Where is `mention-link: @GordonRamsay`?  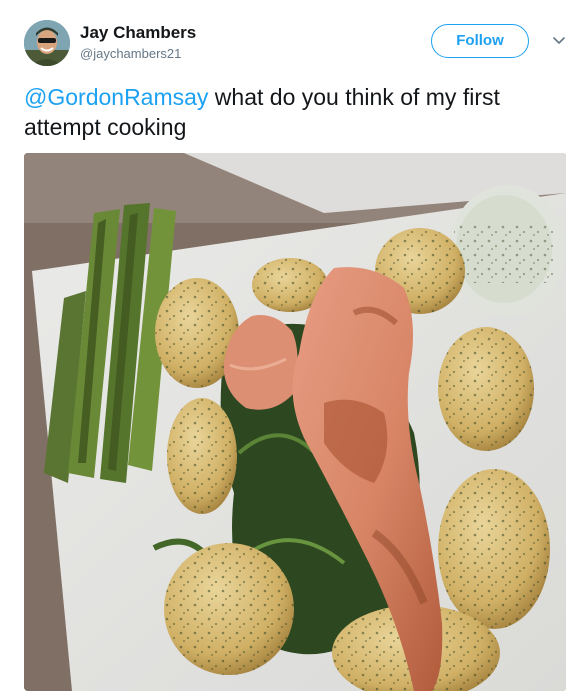
mention-link: @GordonRamsay is located at coordinates (116, 97).